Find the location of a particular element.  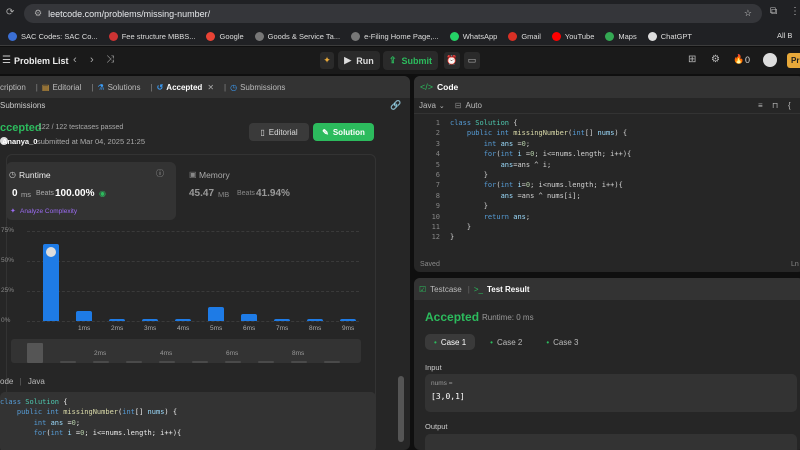

extensions-icon: ⧉ is located at coordinates (773, 11).